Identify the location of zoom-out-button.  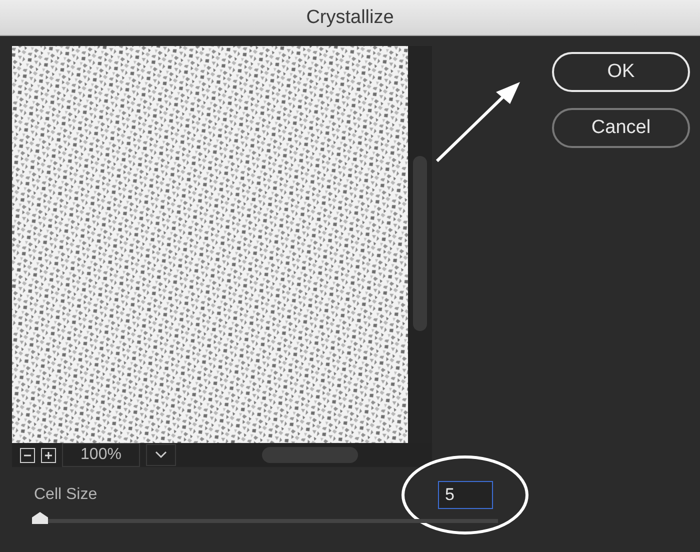
(27, 455).